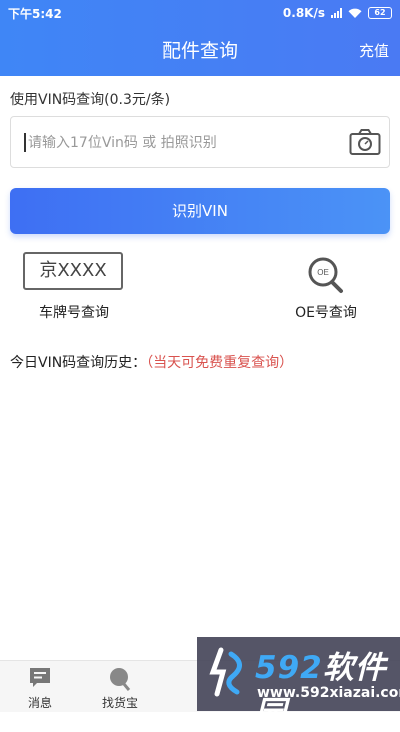 This screenshot has width=400, height=732. I want to click on vin-input: 请输入17位Vin码 或 拍照识别, so click(200, 142).